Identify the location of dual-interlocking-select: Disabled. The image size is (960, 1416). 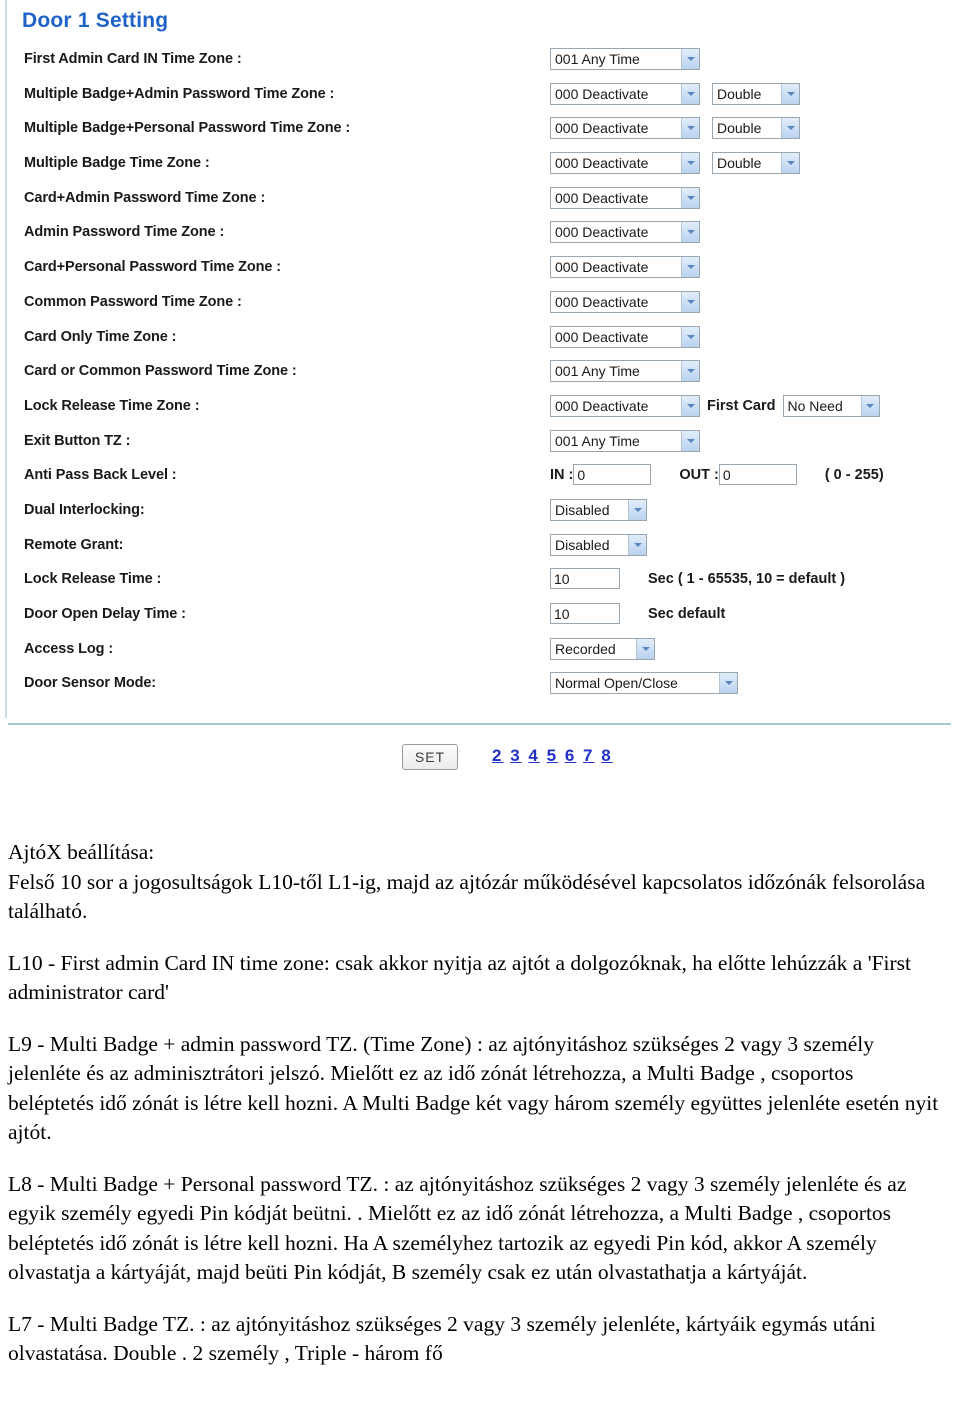
(598, 509).